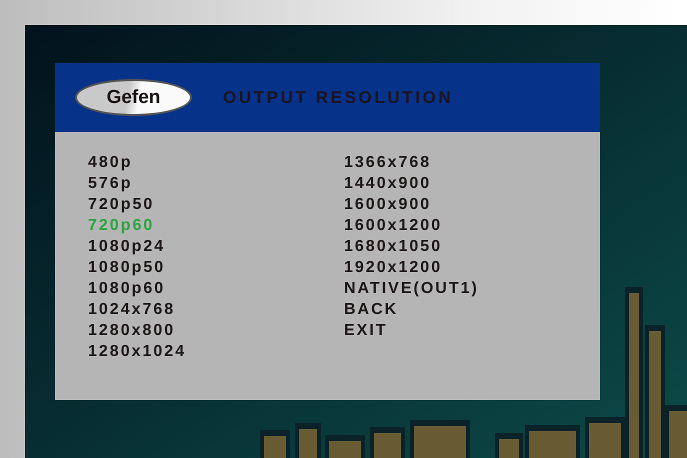 The height and width of the screenshot is (458, 687). What do you see at coordinates (132, 309) in the screenshot?
I see `menu-item: 1024x768` at bounding box center [132, 309].